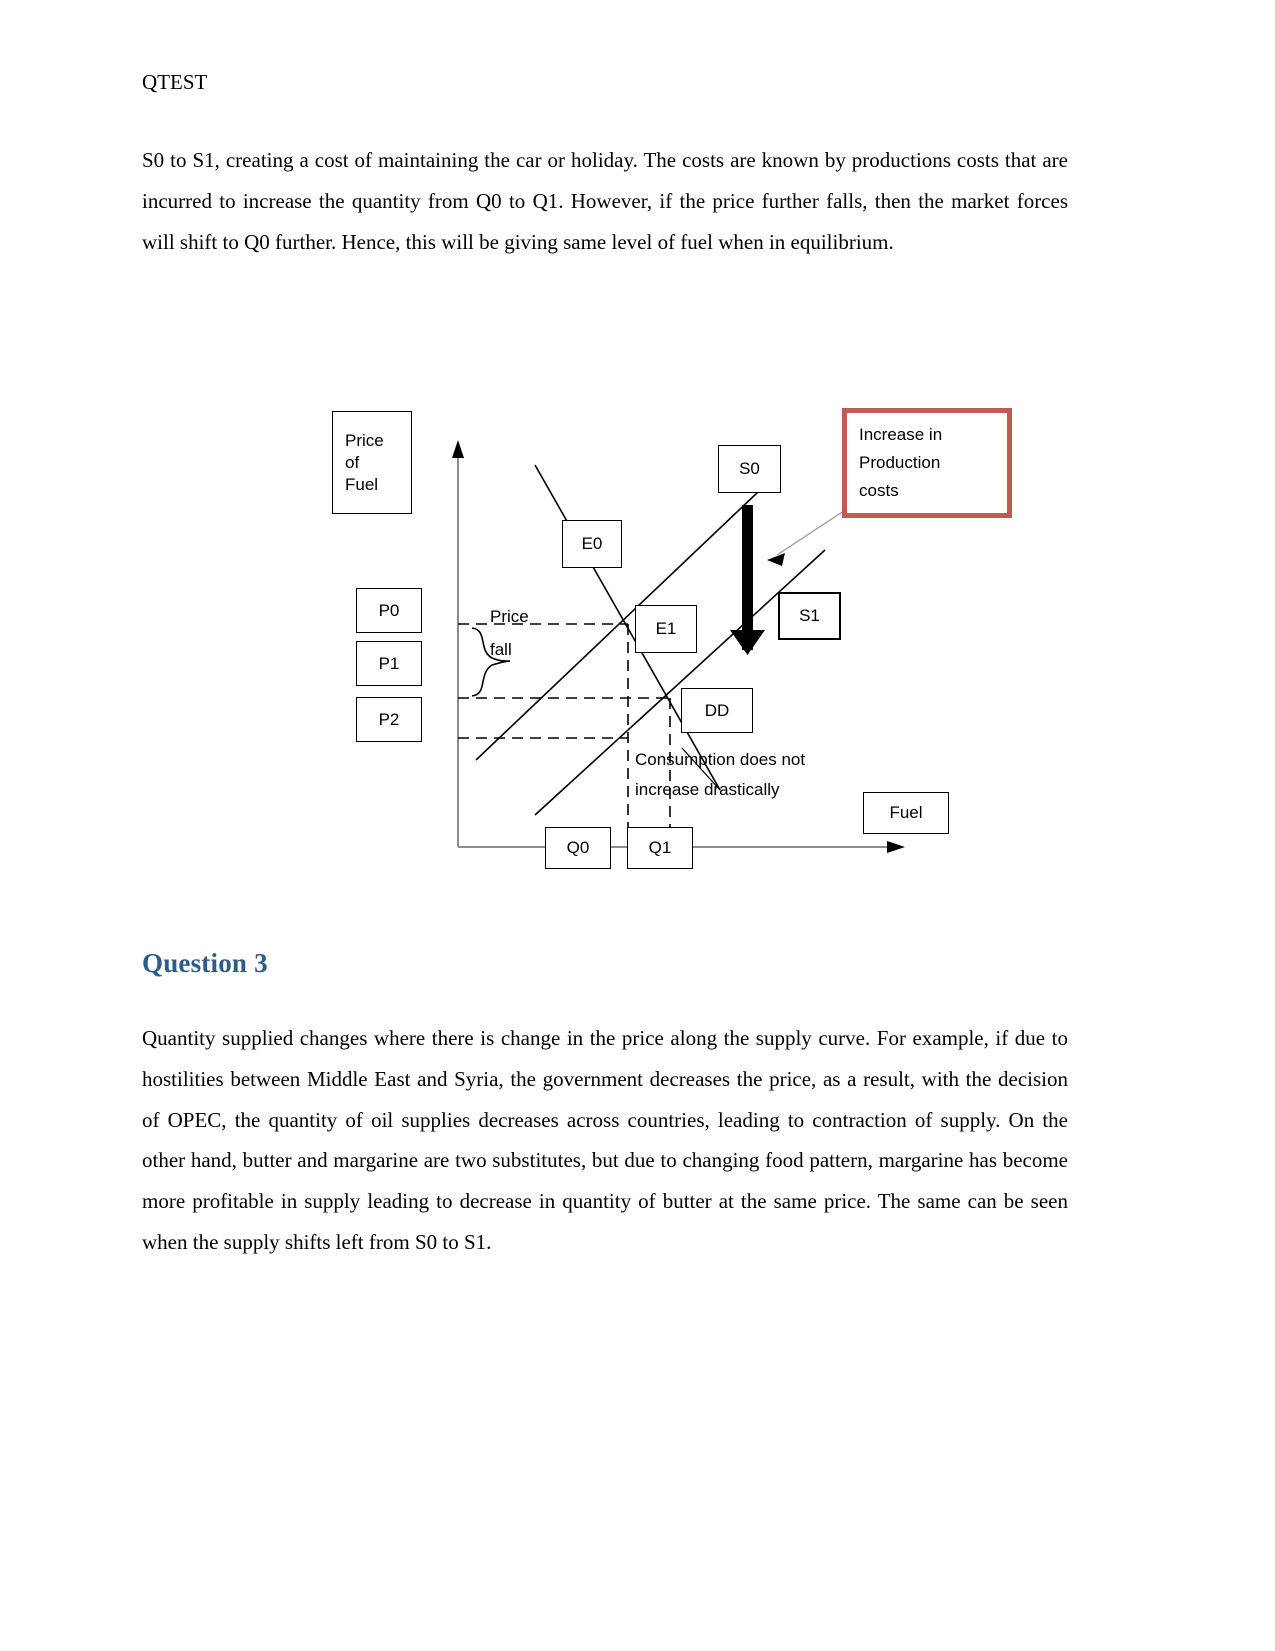 This screenshot has height=1651, width=1275. What do you see at coordinates (578, 848) in the screenshot?
I see `label-q0: Q0` at bounding box center [578, 848].